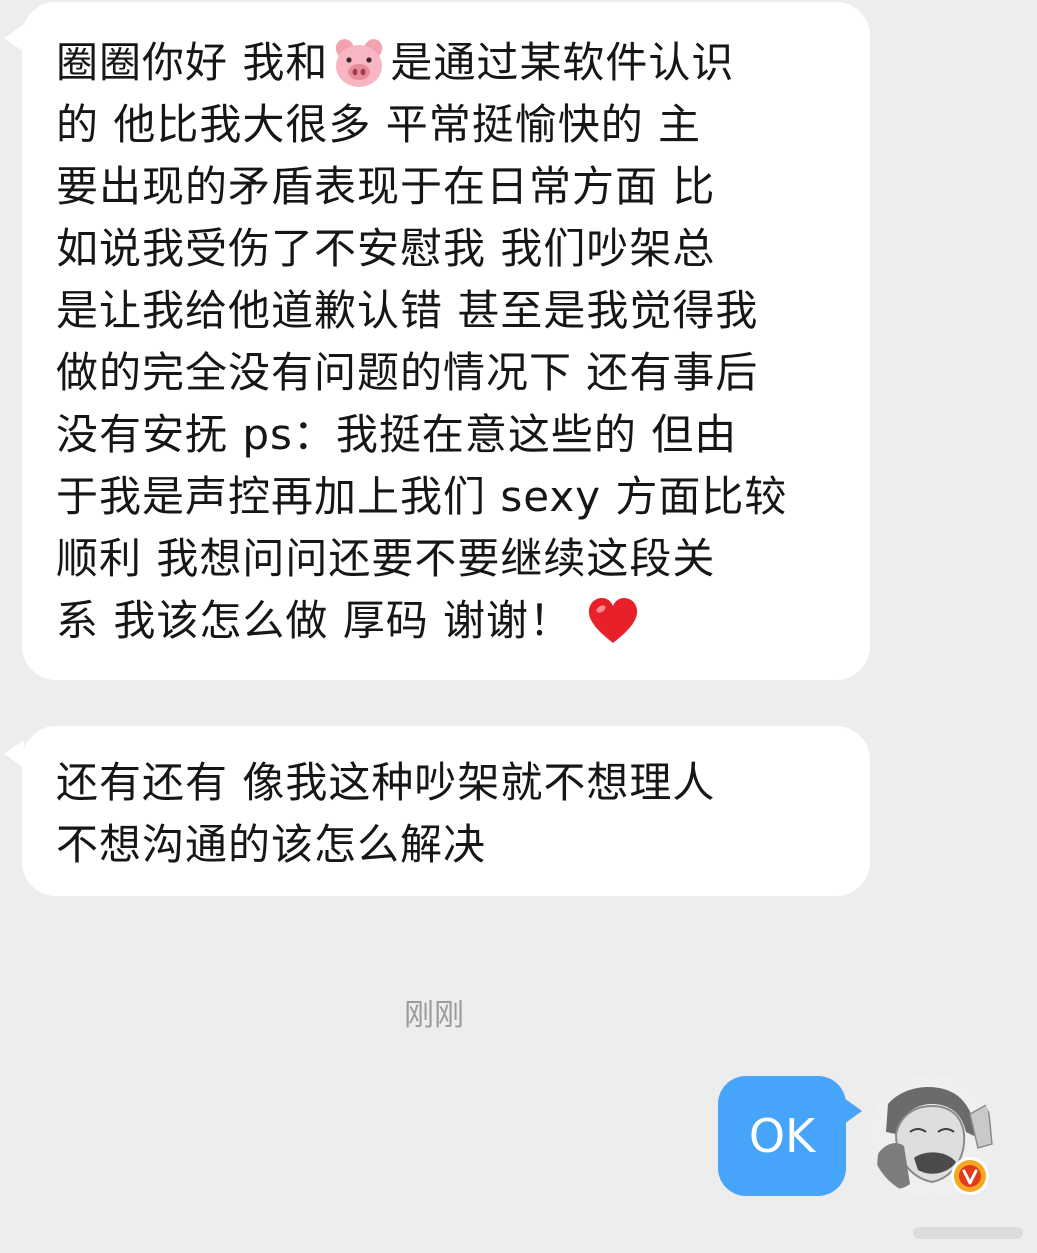 The width and height of the screenshot is (1037, 1253). I want to click on message-text: OK, so click(782, 1136).